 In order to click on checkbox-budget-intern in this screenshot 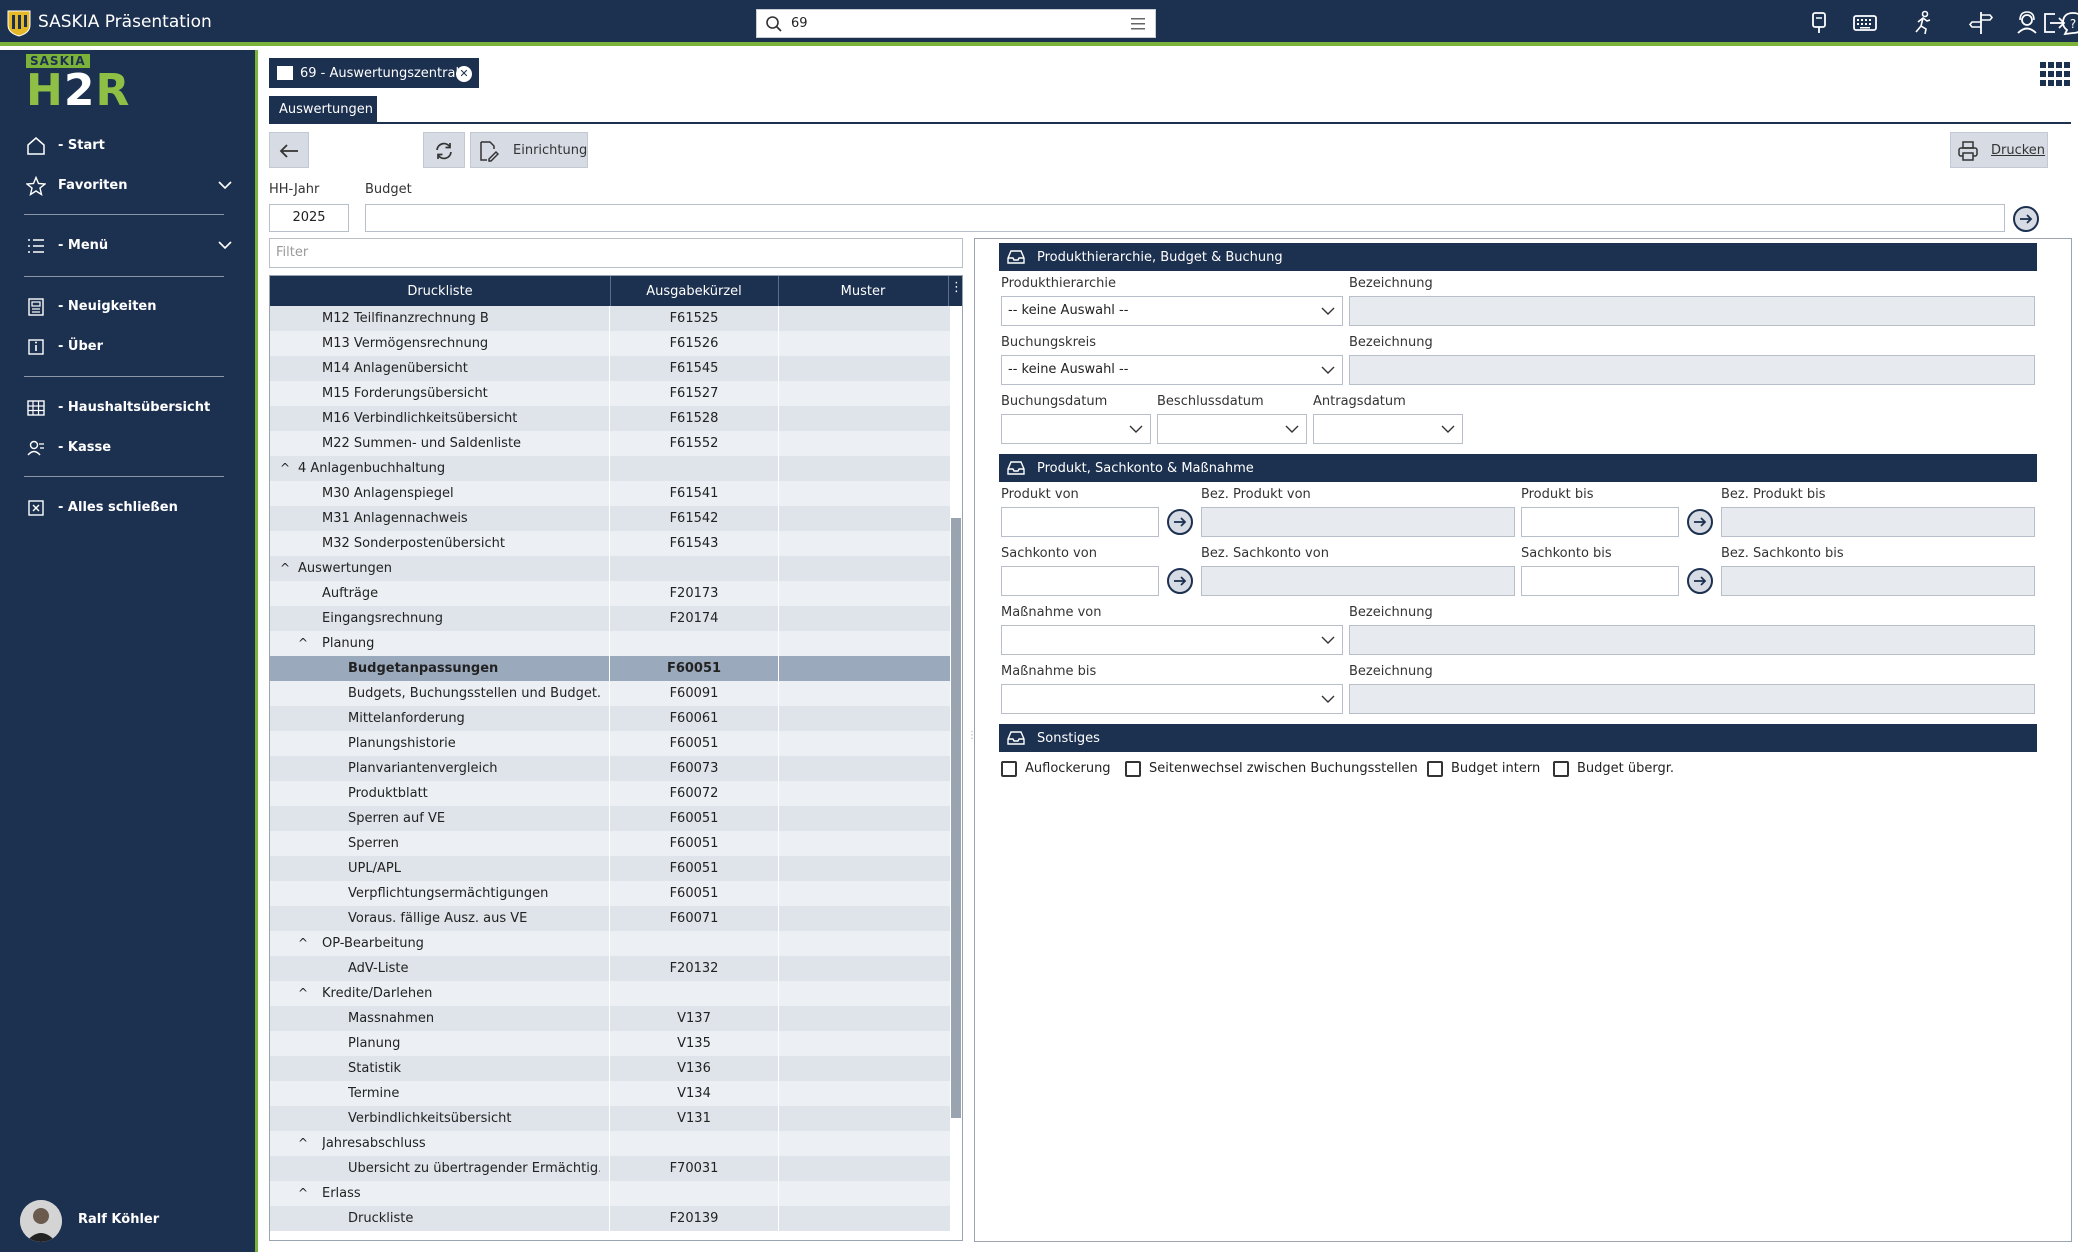, I will do `click(1435, 769)`.